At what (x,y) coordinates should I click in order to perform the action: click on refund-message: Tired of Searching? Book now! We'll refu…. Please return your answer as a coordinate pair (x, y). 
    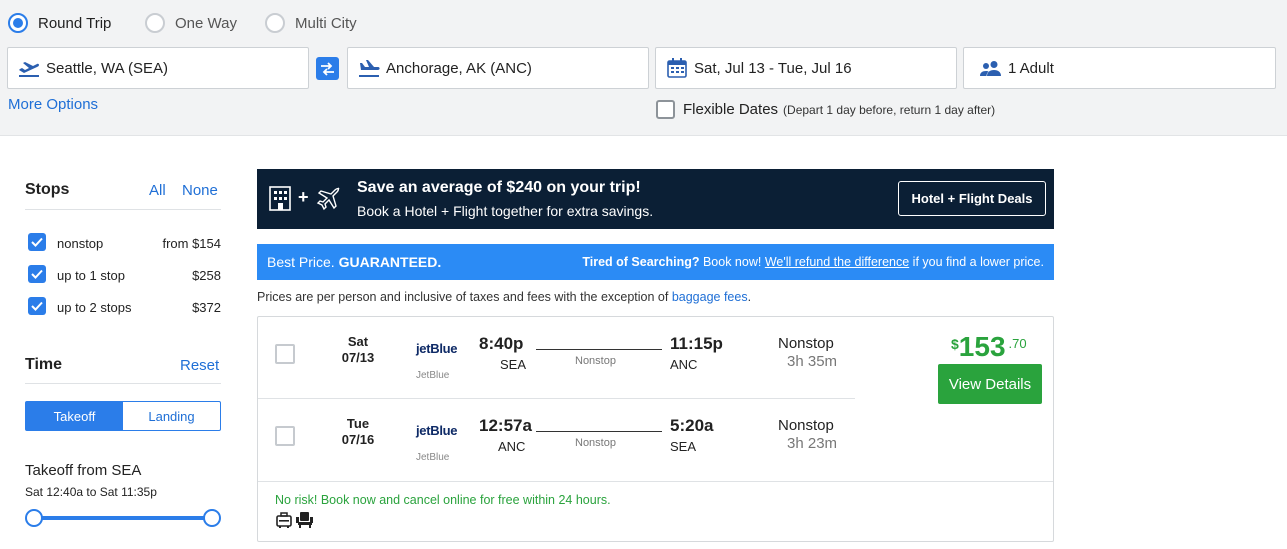
    Looking at the image, I should click on (813, 262).